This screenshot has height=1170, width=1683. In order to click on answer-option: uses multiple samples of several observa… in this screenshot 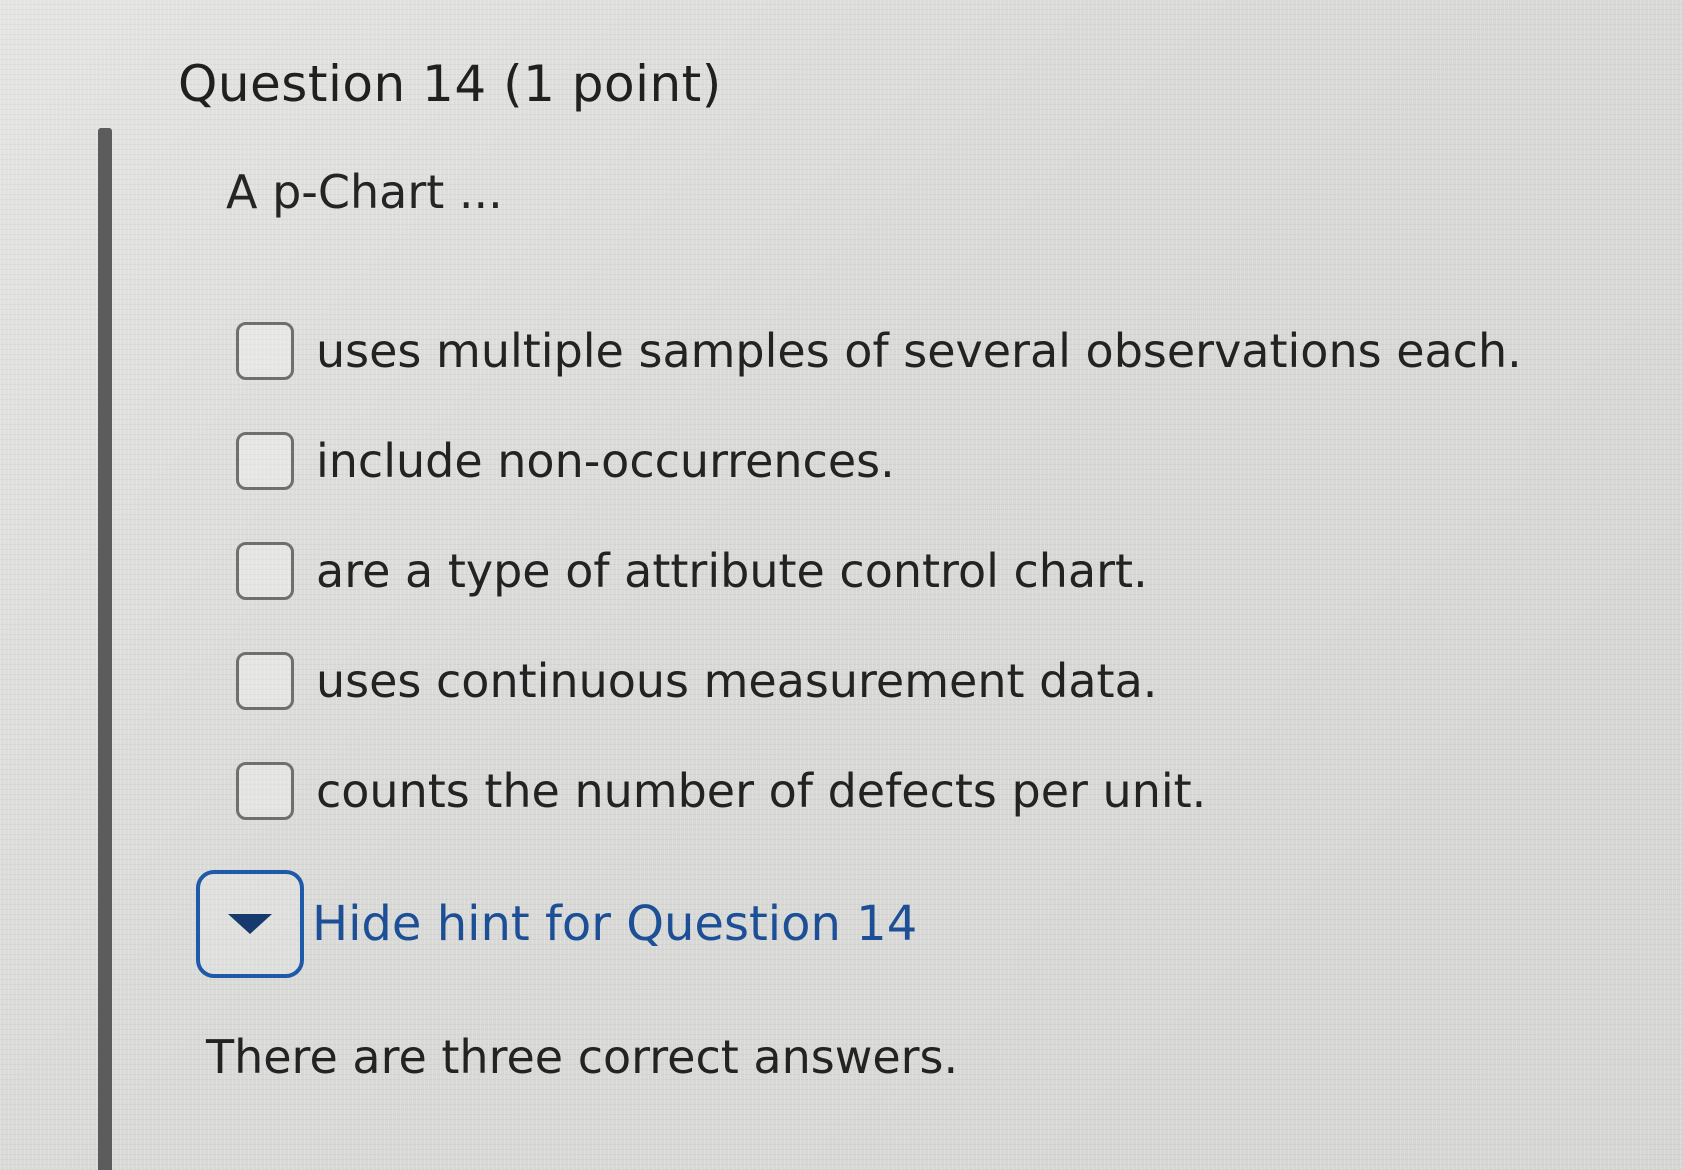, I will do `click(879, 351)`.